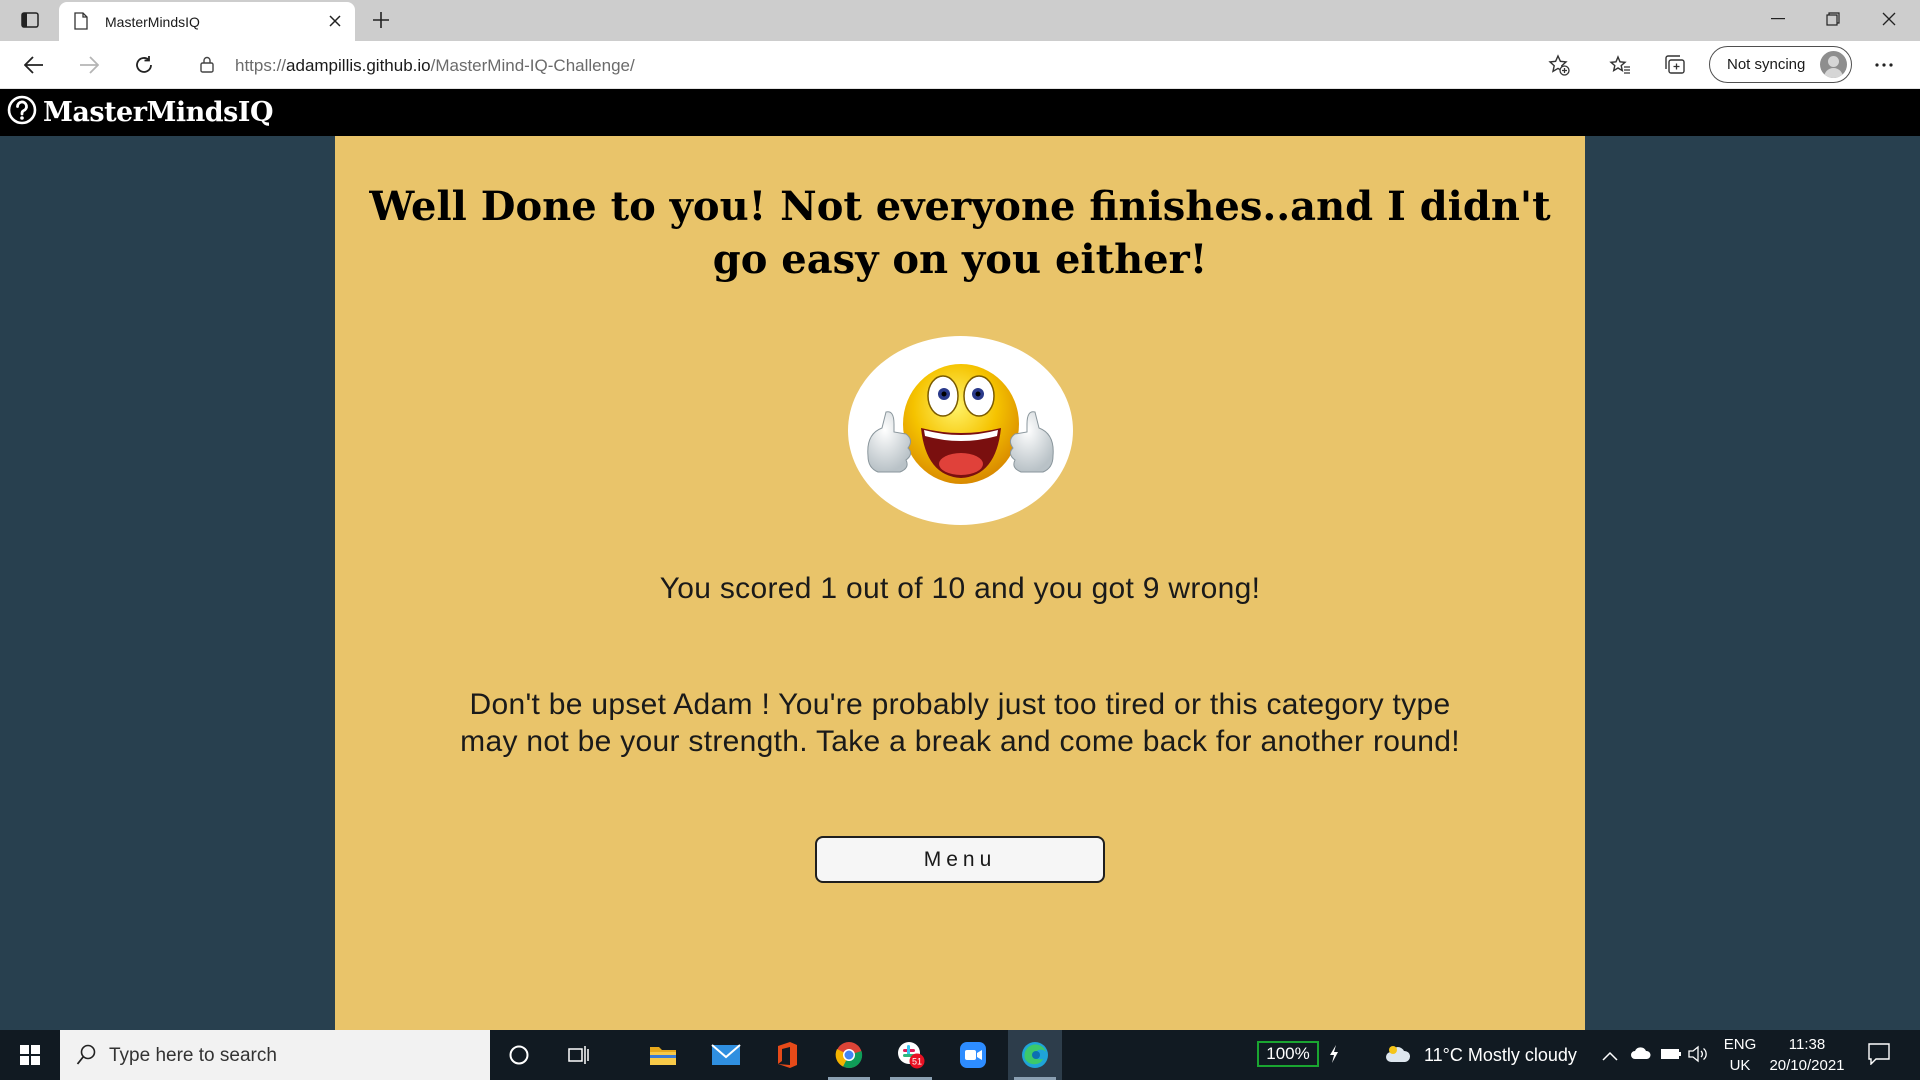 Image resolution: width=1920 pixels, height=1080 pixels. What do you see at coordinates (1740, 1055) in the screenshot?
I see `language-indicator: ENG UK` at bounding box center [1740, 1055].